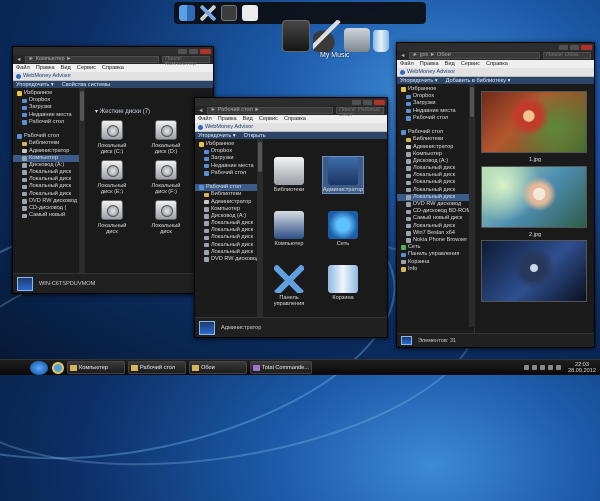 The height and width of the screenshot is (501, 600). Describe the element at coordinates (567, 55) in the screenshot. I see `search-input: Поиск: Обои` at that location.